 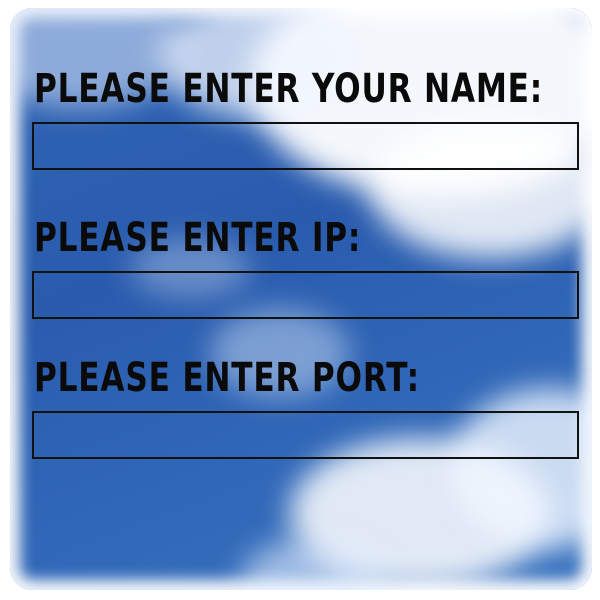 What do you see at coordinates (198, 238) in the screenshot?
I see `ip-label: Please Enter IP:` at bounding box center [198, 238].